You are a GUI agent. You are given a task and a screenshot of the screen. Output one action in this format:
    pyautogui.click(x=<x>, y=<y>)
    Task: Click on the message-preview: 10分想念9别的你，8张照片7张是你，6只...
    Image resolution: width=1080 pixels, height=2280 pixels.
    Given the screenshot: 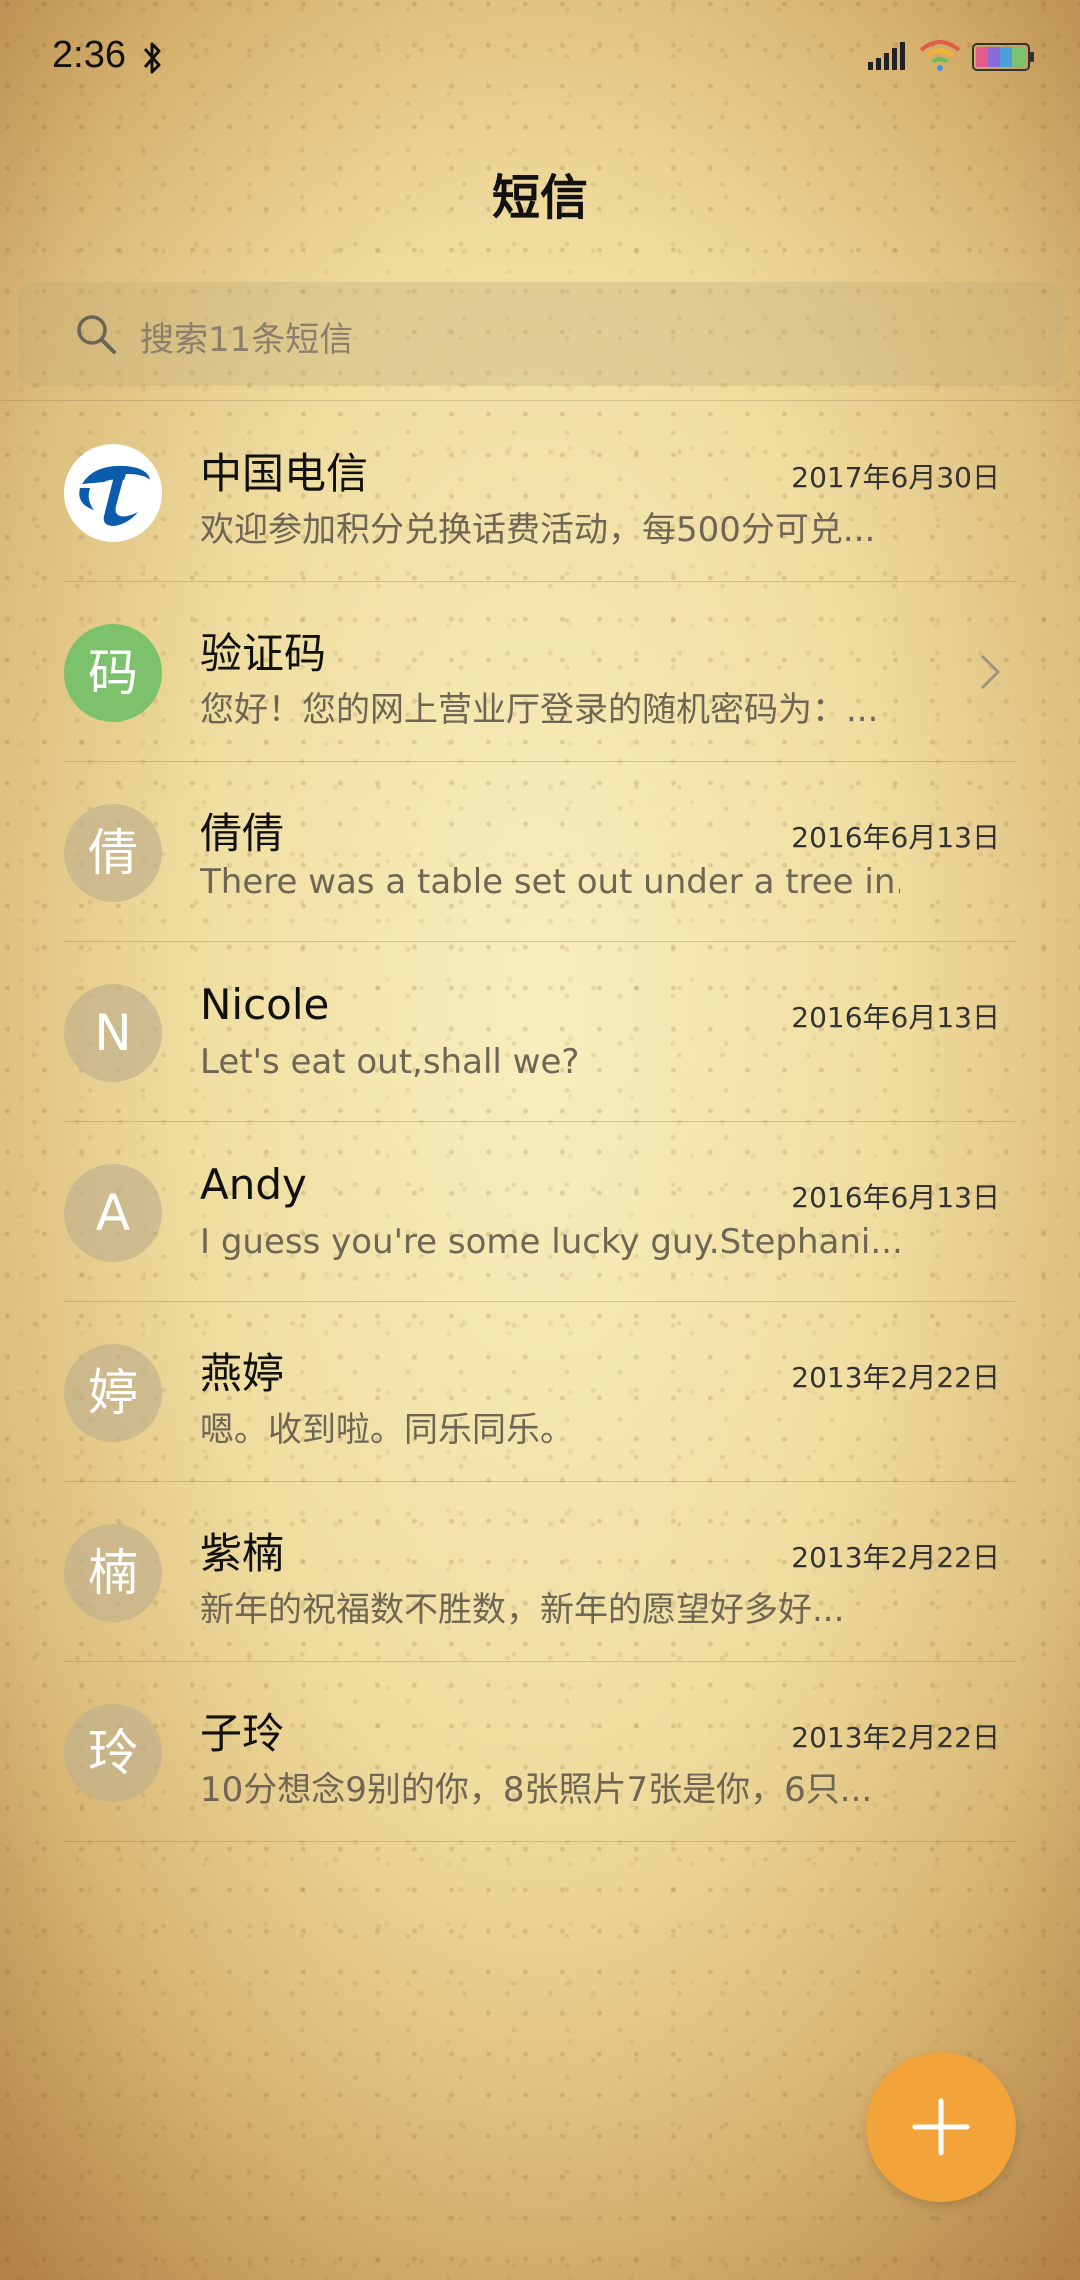 What is the action you would take?
    pyautogui.click(x=536, y=1790)
    